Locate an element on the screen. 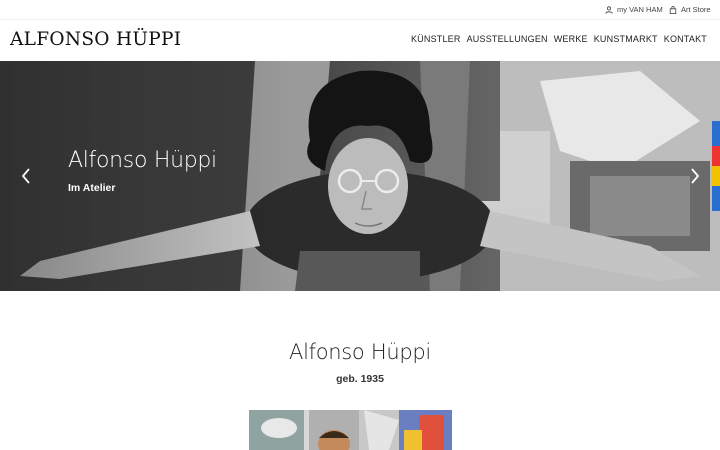 This screenshot has height=450, width=720. my-van-ham-link: my VAN HAM is located at coordinates (634, 9).